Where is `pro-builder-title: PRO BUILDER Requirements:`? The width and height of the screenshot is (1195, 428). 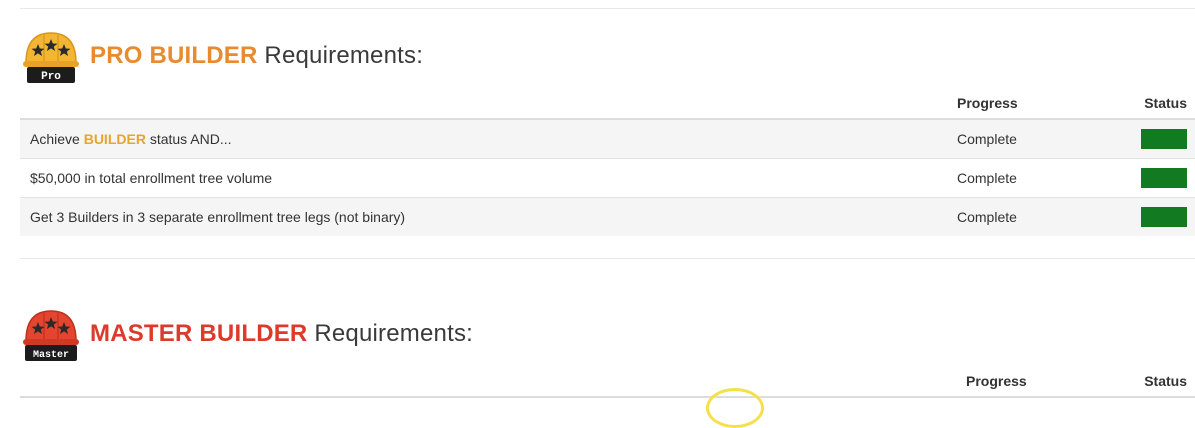 pro-builder-title: PRO BUILDER Requirements: is located at coordinates (256, 56).